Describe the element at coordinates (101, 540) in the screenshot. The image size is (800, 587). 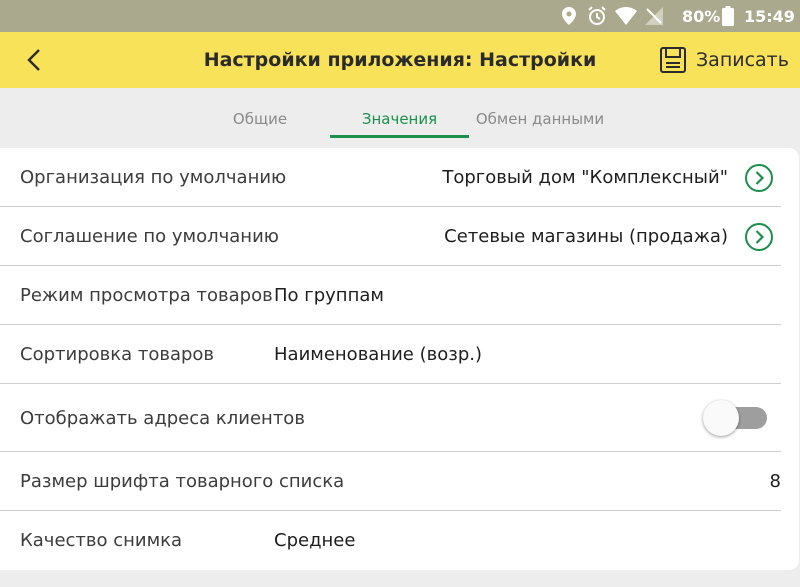
I see `setting-label: Качество снимка` at that location.